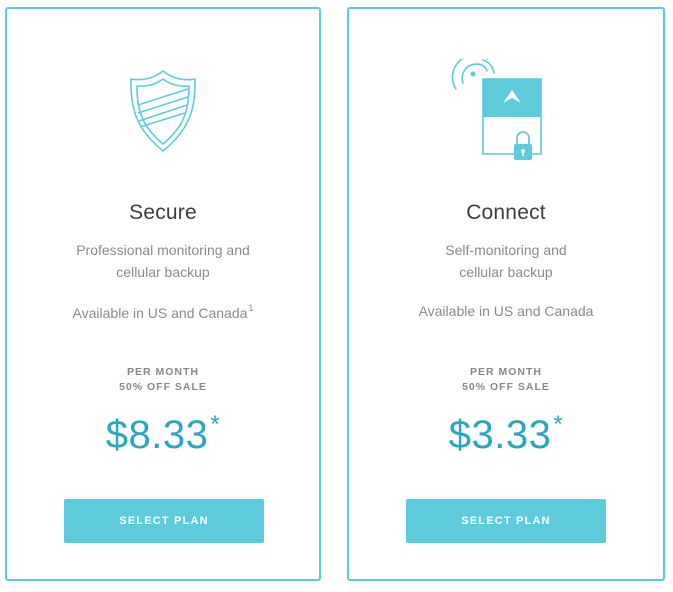 Image resolution: width=673 pixels, height=592 pixels. What do you see at coordinates (506, 261) in the screenshot?
I see `plan-description: Self-monitoring and cellular backup` at bounding box center [506, 261].